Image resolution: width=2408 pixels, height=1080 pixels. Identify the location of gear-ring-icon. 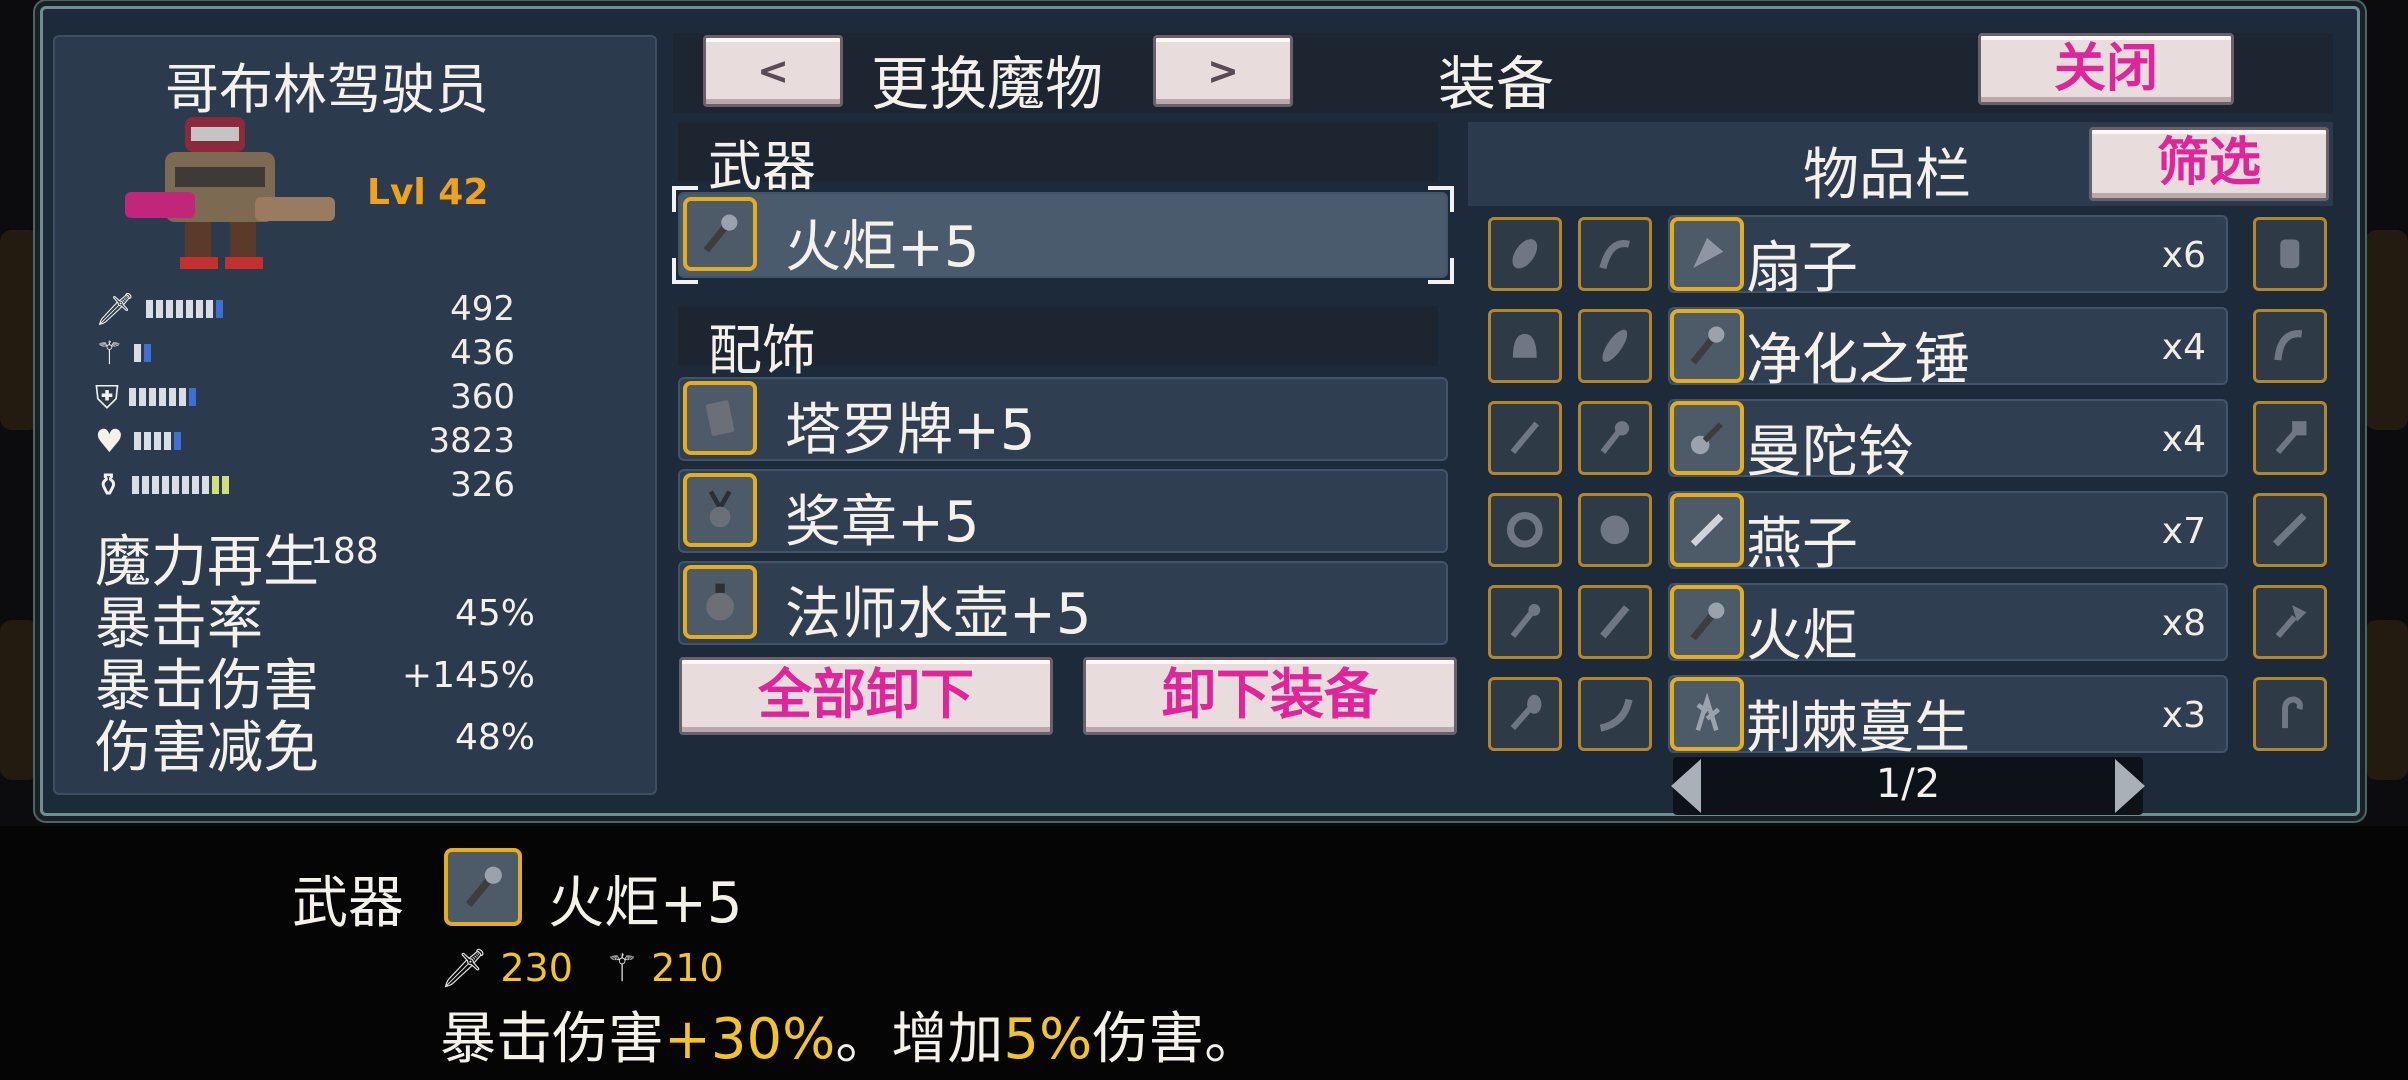
(1525, 530).